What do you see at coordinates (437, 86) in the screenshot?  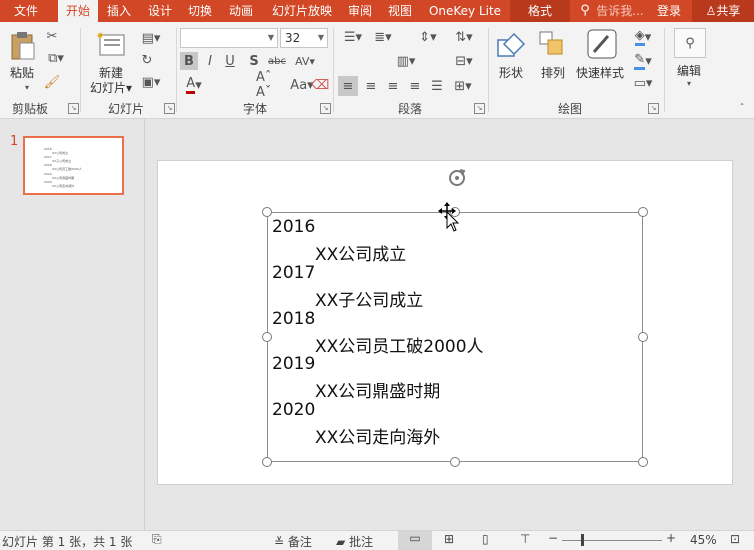 I see `distributed-icon: ☰` at bounding box center [437, 86].